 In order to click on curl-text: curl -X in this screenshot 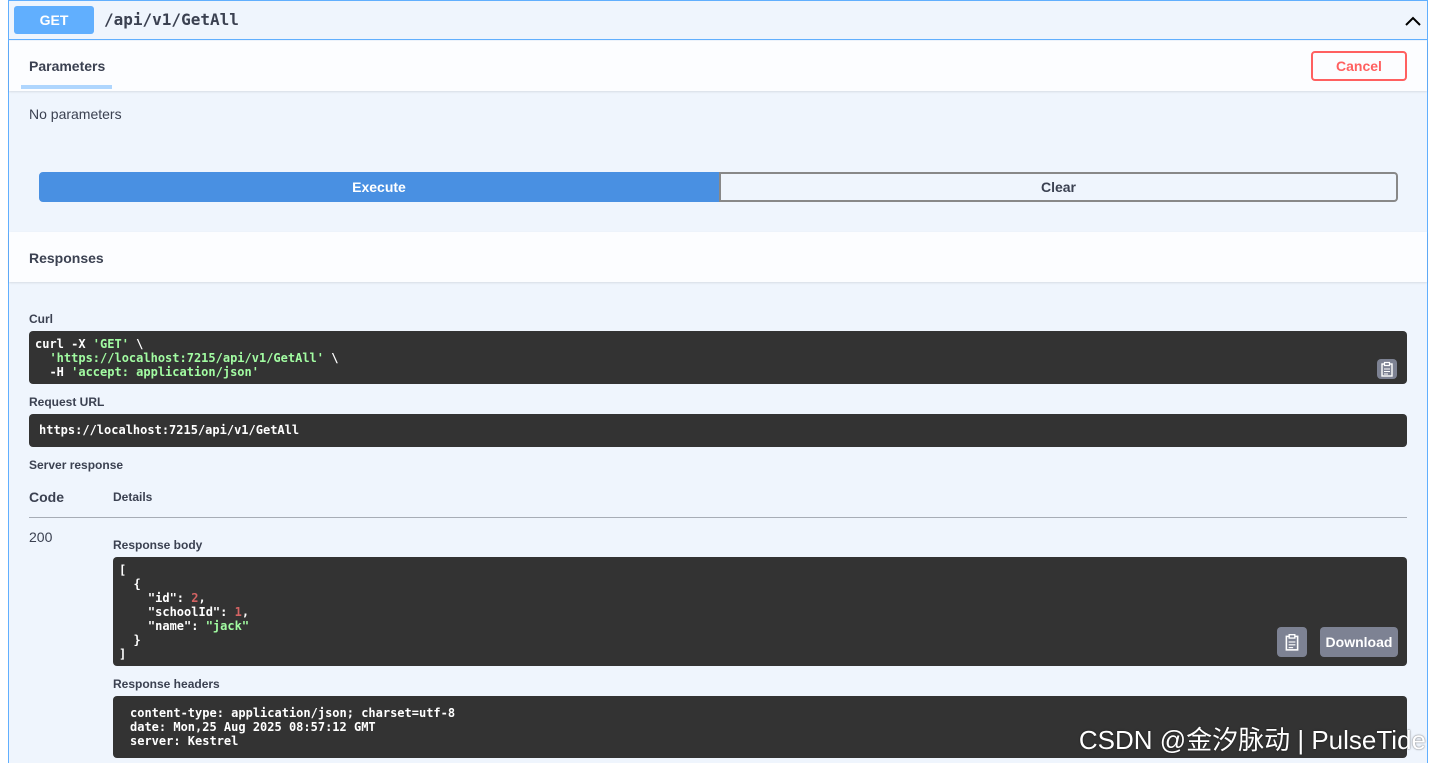, I will do `click(64, 344)`.